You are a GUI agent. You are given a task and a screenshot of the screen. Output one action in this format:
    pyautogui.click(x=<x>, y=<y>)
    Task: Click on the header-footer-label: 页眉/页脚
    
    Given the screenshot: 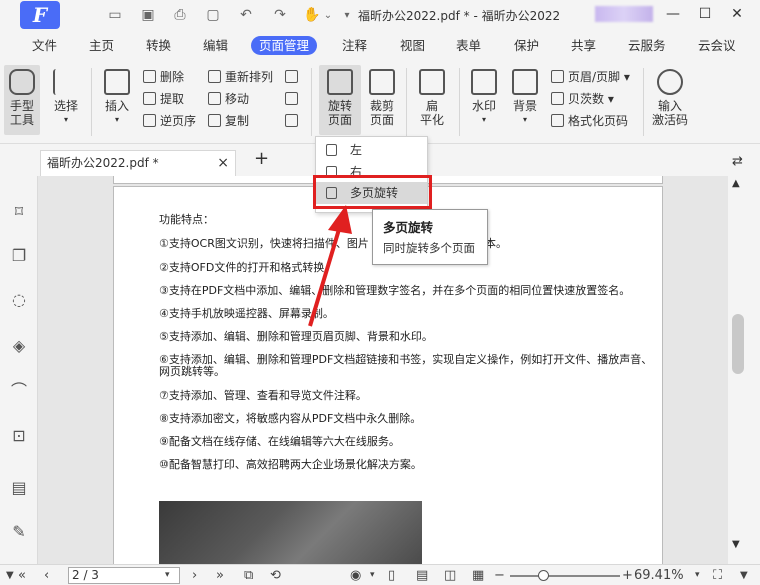 What is the action you would take?
    pyautogui.click(x=594, y=77)
    